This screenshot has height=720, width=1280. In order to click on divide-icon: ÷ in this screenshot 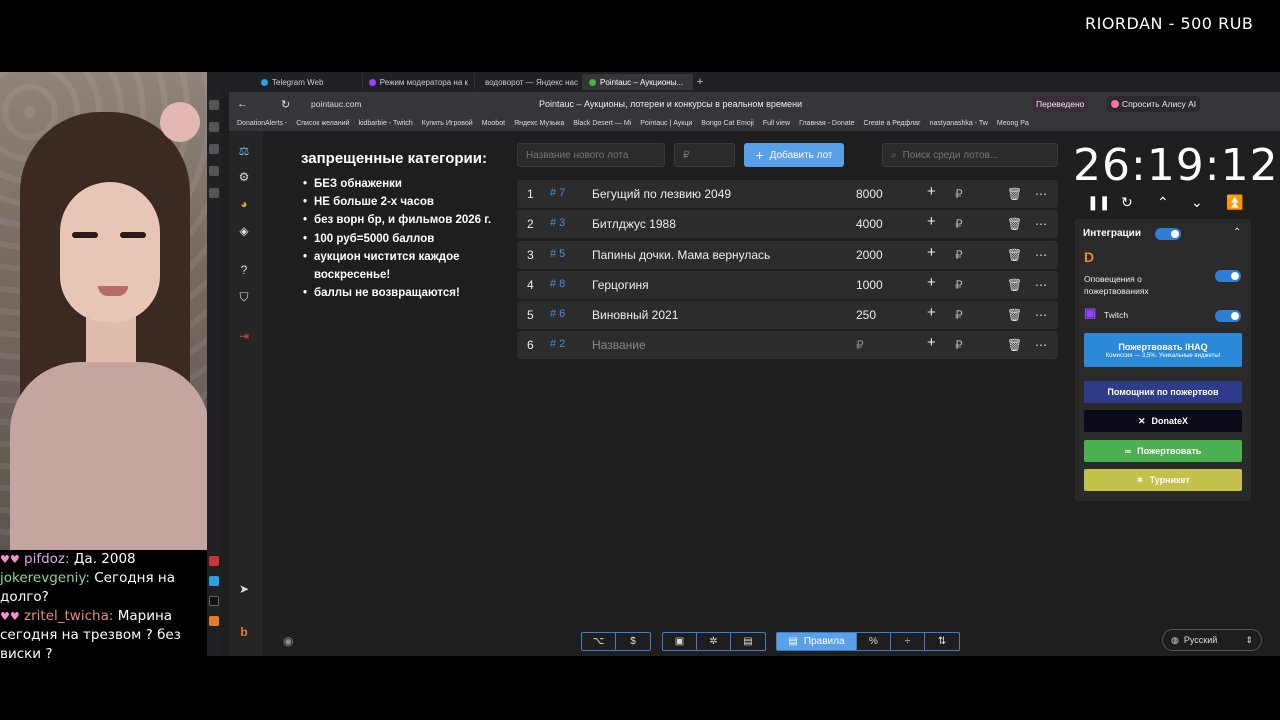, I will do `click(908, 641)`.